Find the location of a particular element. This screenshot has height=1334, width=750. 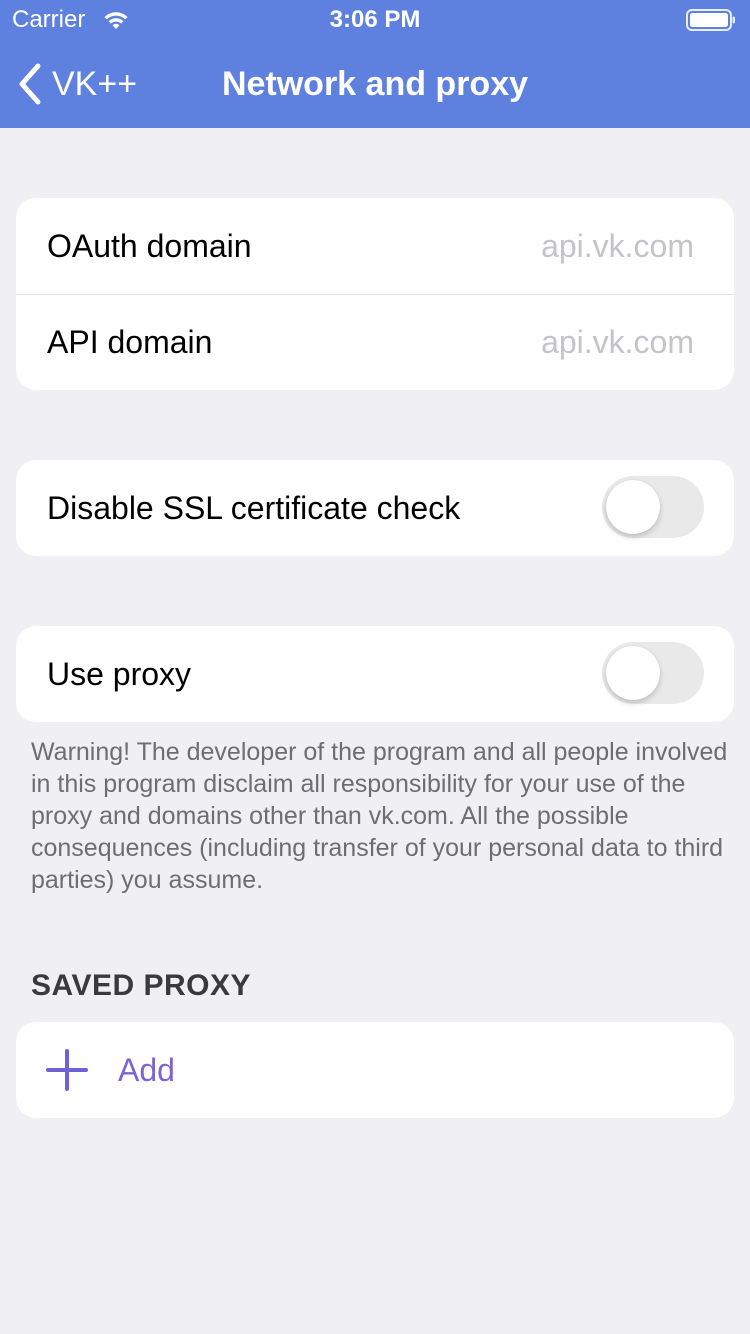

saved-proxy-card: Add is located at coordinates (375, 1070).